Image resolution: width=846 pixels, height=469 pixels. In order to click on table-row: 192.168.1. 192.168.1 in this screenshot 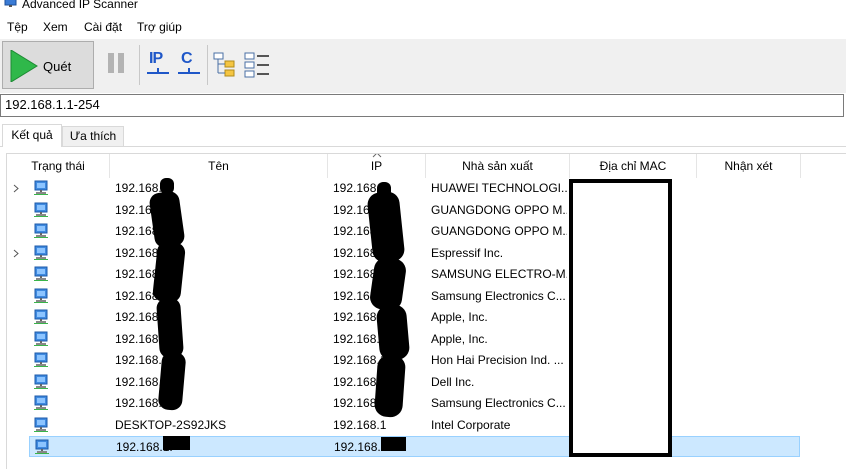, I will do `click(414, 446)`.